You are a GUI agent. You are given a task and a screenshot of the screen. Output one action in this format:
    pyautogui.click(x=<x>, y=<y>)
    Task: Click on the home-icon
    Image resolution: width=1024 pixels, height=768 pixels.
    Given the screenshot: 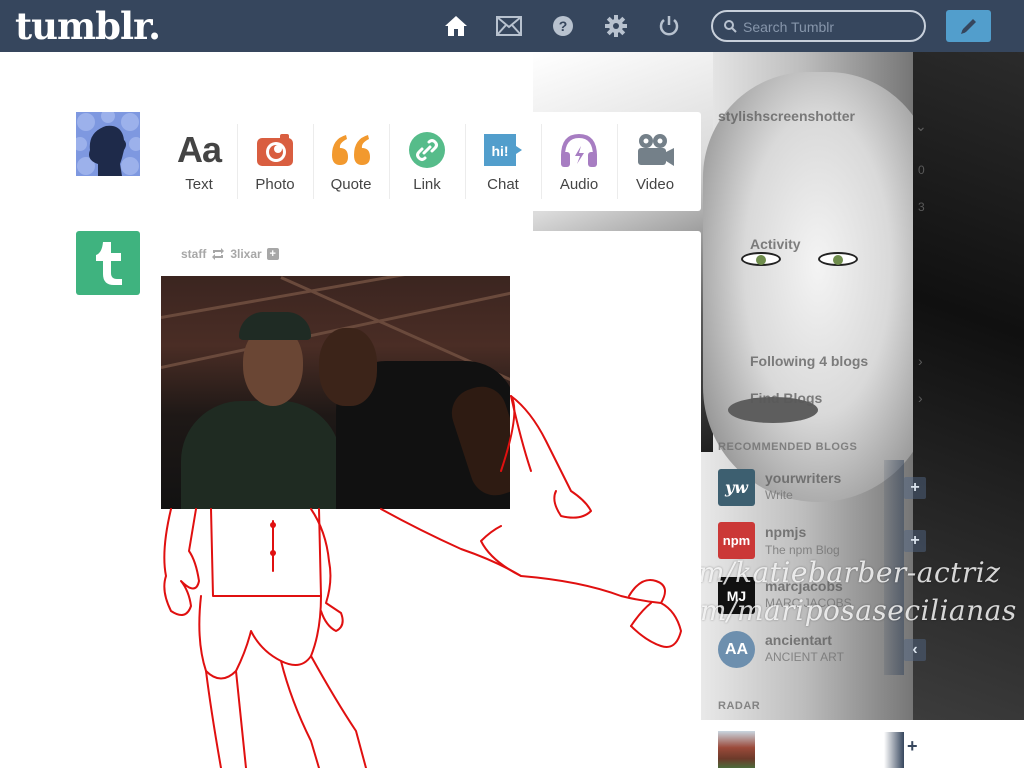 What is the action you would take?
    pyautogui.click(x=456, y=26)
    